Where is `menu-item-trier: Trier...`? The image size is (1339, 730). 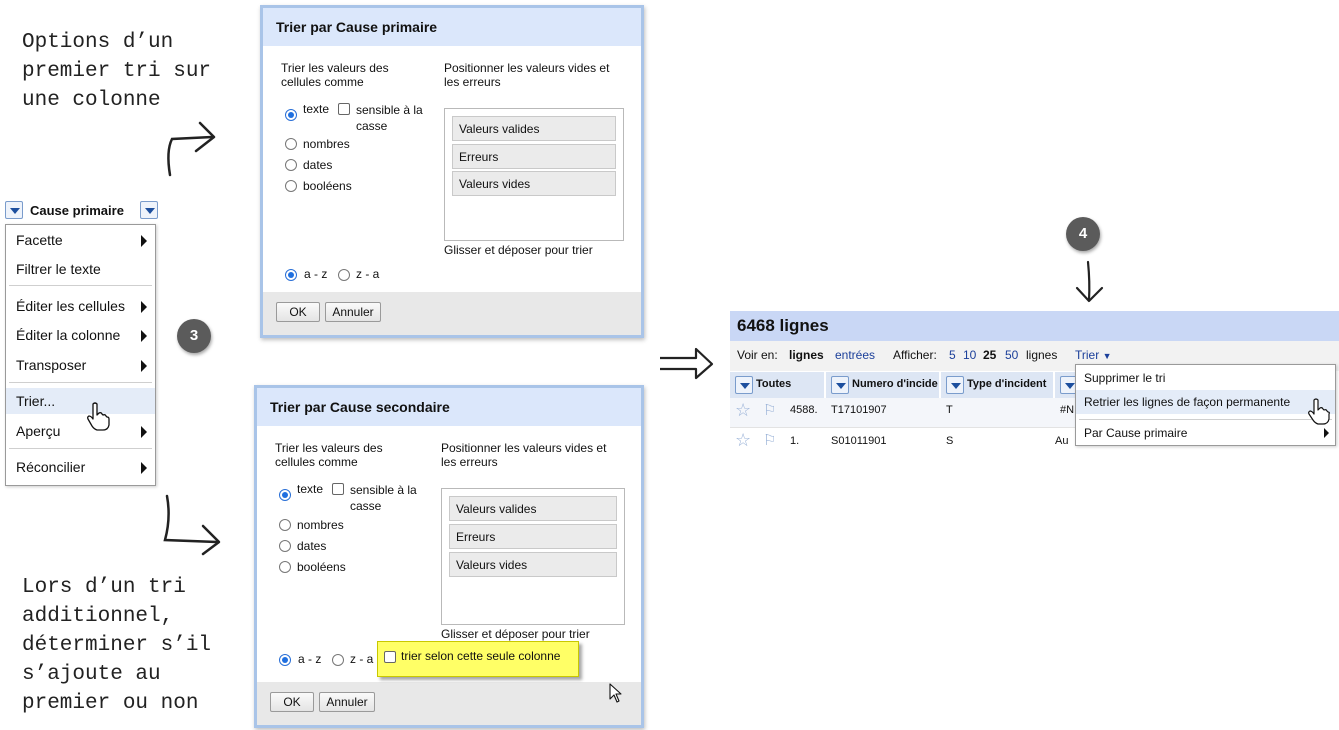 menu-item-trier: Trier... is located at coordinates (80, 401).